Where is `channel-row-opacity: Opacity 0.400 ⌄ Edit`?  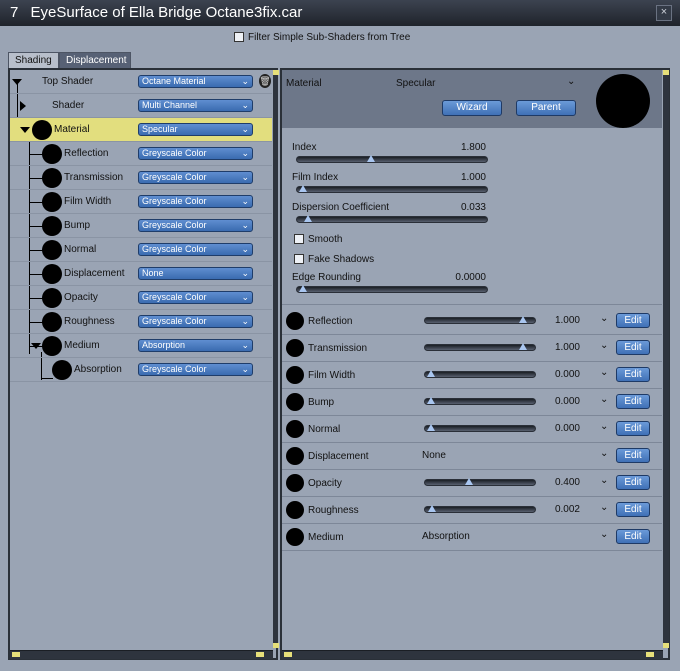 channel-row-opacity: Opacity 0.400 ⌄ Edit is located at coordinates (472, 483).